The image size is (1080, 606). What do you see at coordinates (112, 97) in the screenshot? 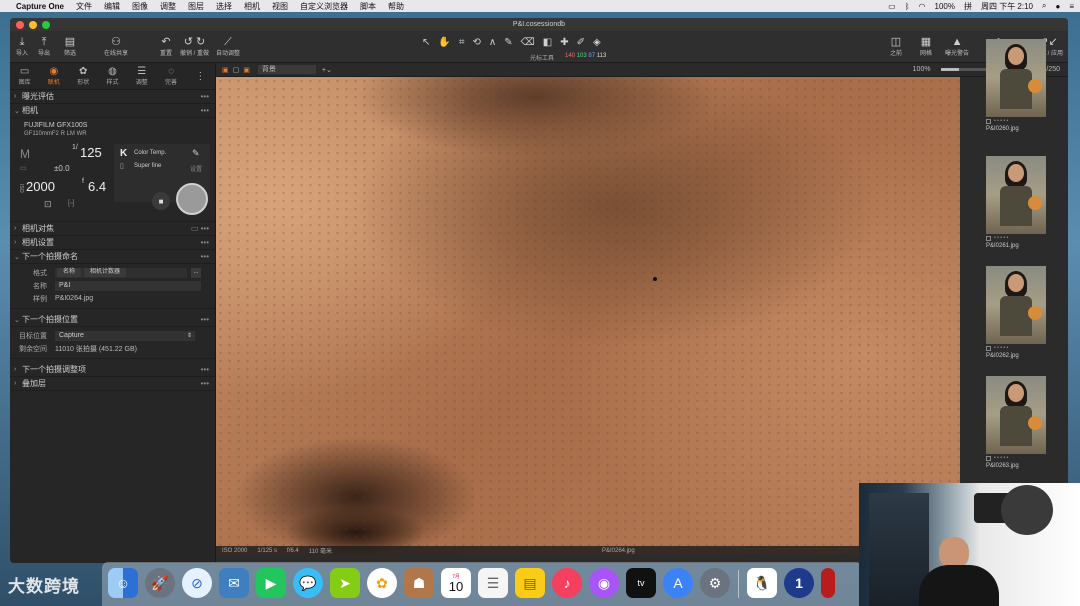
I see `section-exposure: › 曝光评估 •••` at bounding box center [112, 97].